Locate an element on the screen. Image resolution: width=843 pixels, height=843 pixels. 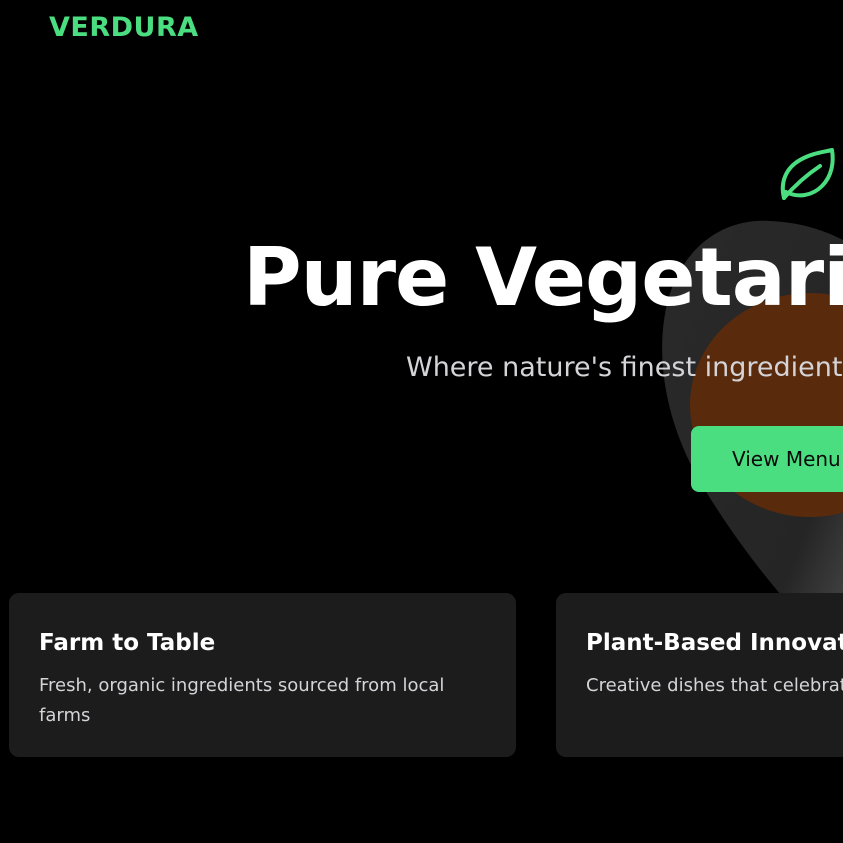
feature-card-description: Creative dishes that celebrate is located at coordinates (714, 685).